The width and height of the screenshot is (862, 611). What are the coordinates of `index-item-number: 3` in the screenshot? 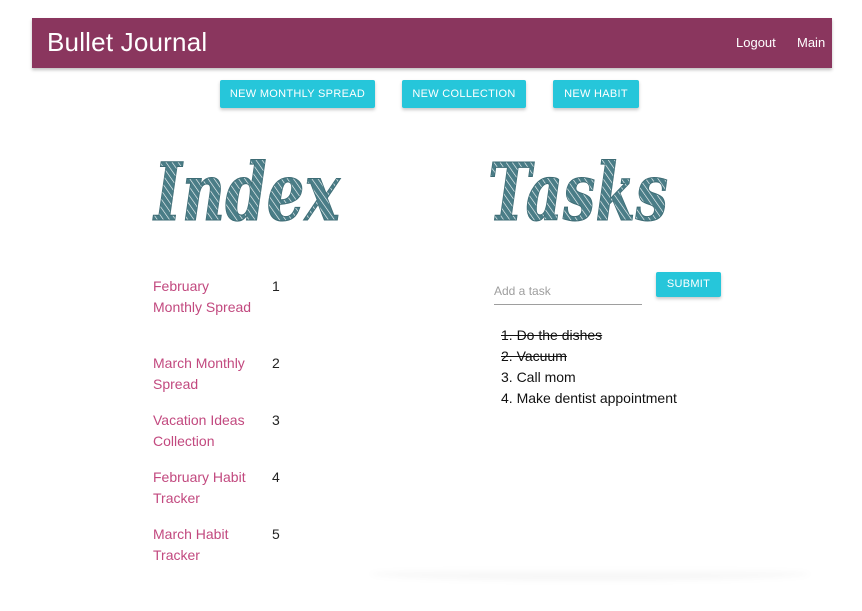 It's located at (276, 420).